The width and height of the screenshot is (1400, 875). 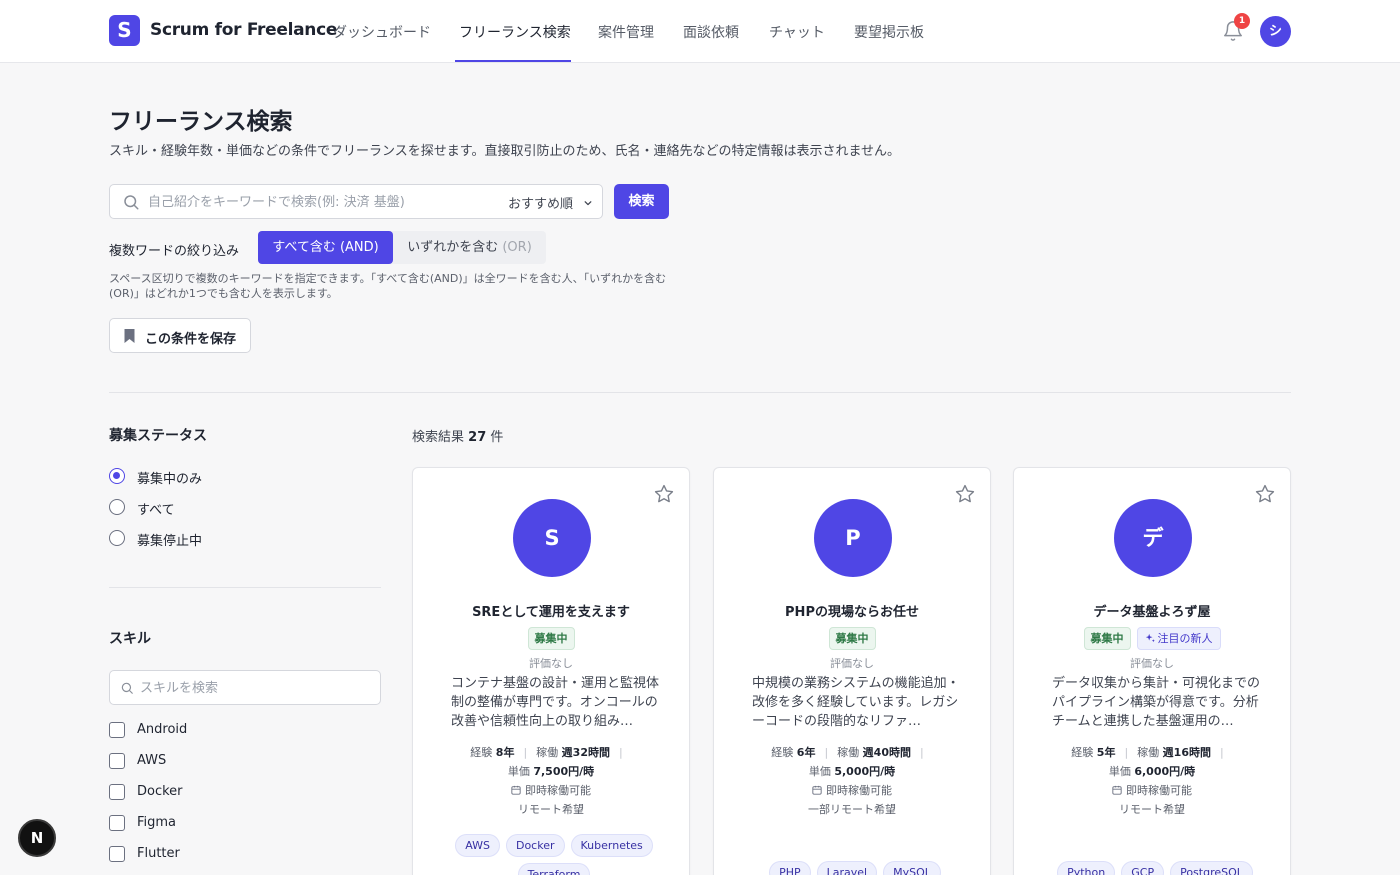 I want to click on rating-text: 評価なし, so click(x=551, y=663).